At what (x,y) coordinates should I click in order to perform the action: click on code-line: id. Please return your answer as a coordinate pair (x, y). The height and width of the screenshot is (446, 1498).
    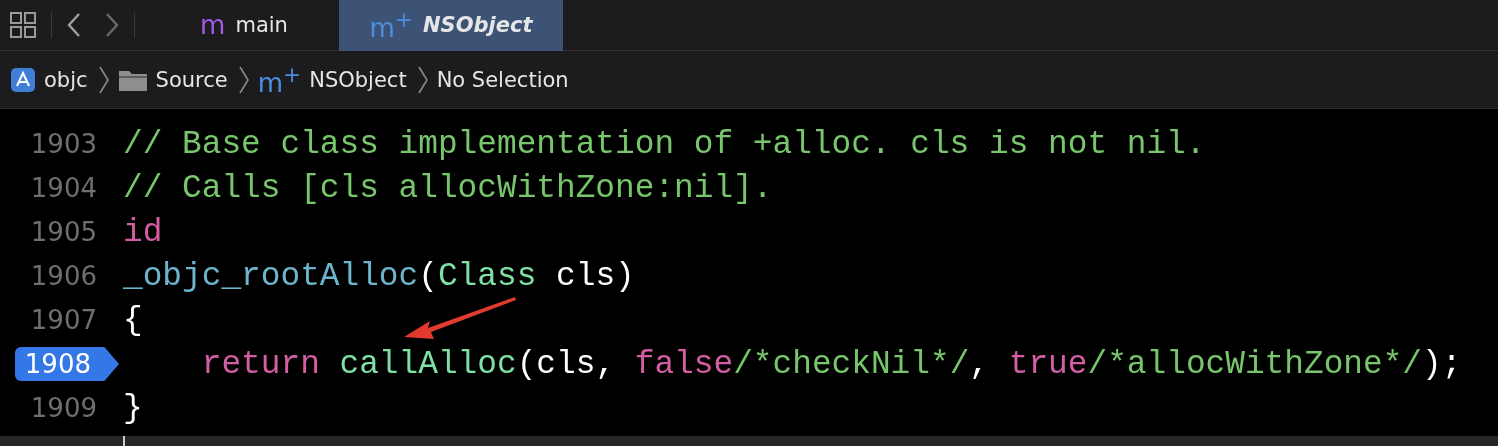
    Looking at the image, I should click on (143, 232).